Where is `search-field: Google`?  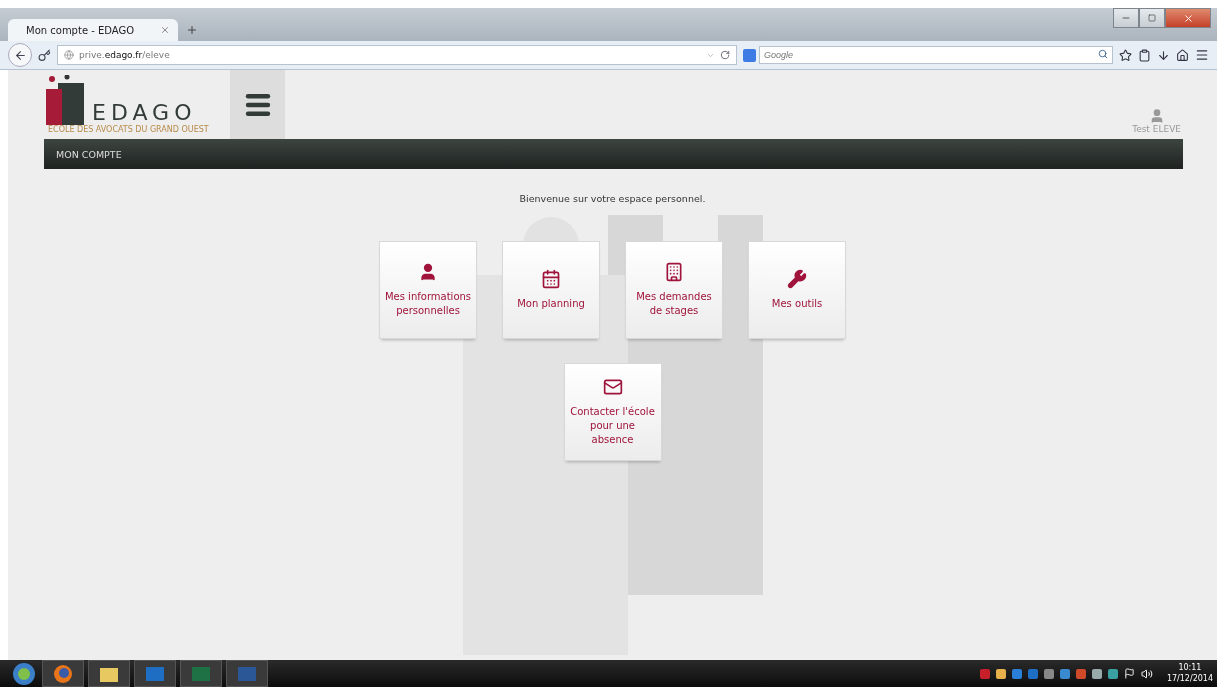 search-field: Google is located at coordinates (936, 55).